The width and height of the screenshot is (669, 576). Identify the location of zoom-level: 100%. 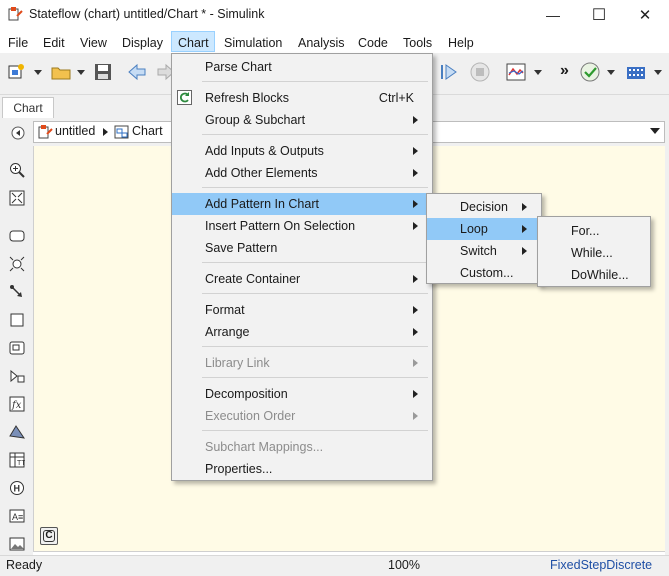
(404, 565).